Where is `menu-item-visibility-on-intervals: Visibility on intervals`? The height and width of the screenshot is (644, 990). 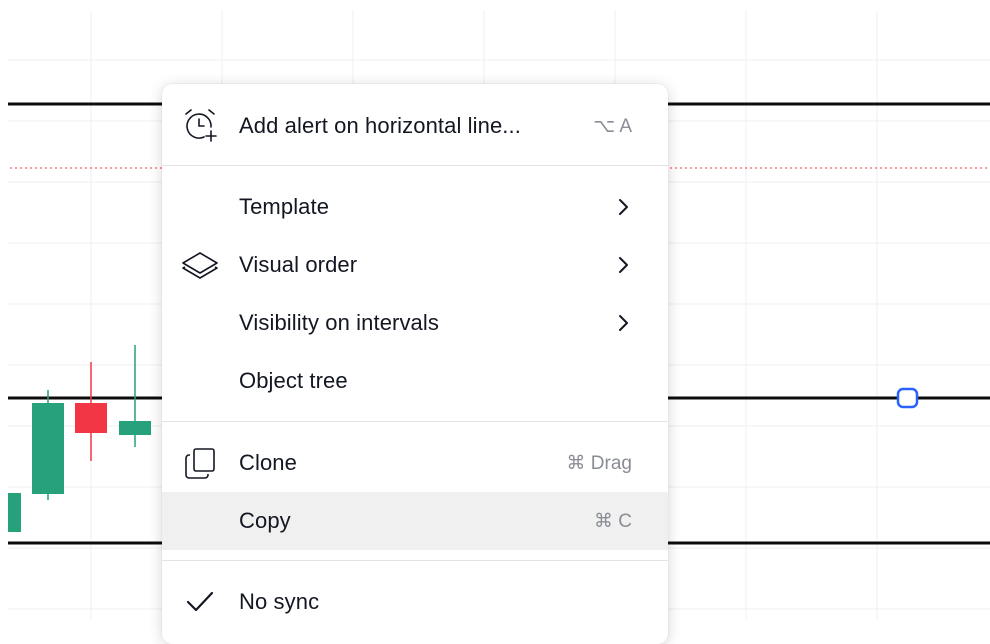
menu-item-visibility-on-intervals: Visibility on intervals is located at coordinates (415, 323).